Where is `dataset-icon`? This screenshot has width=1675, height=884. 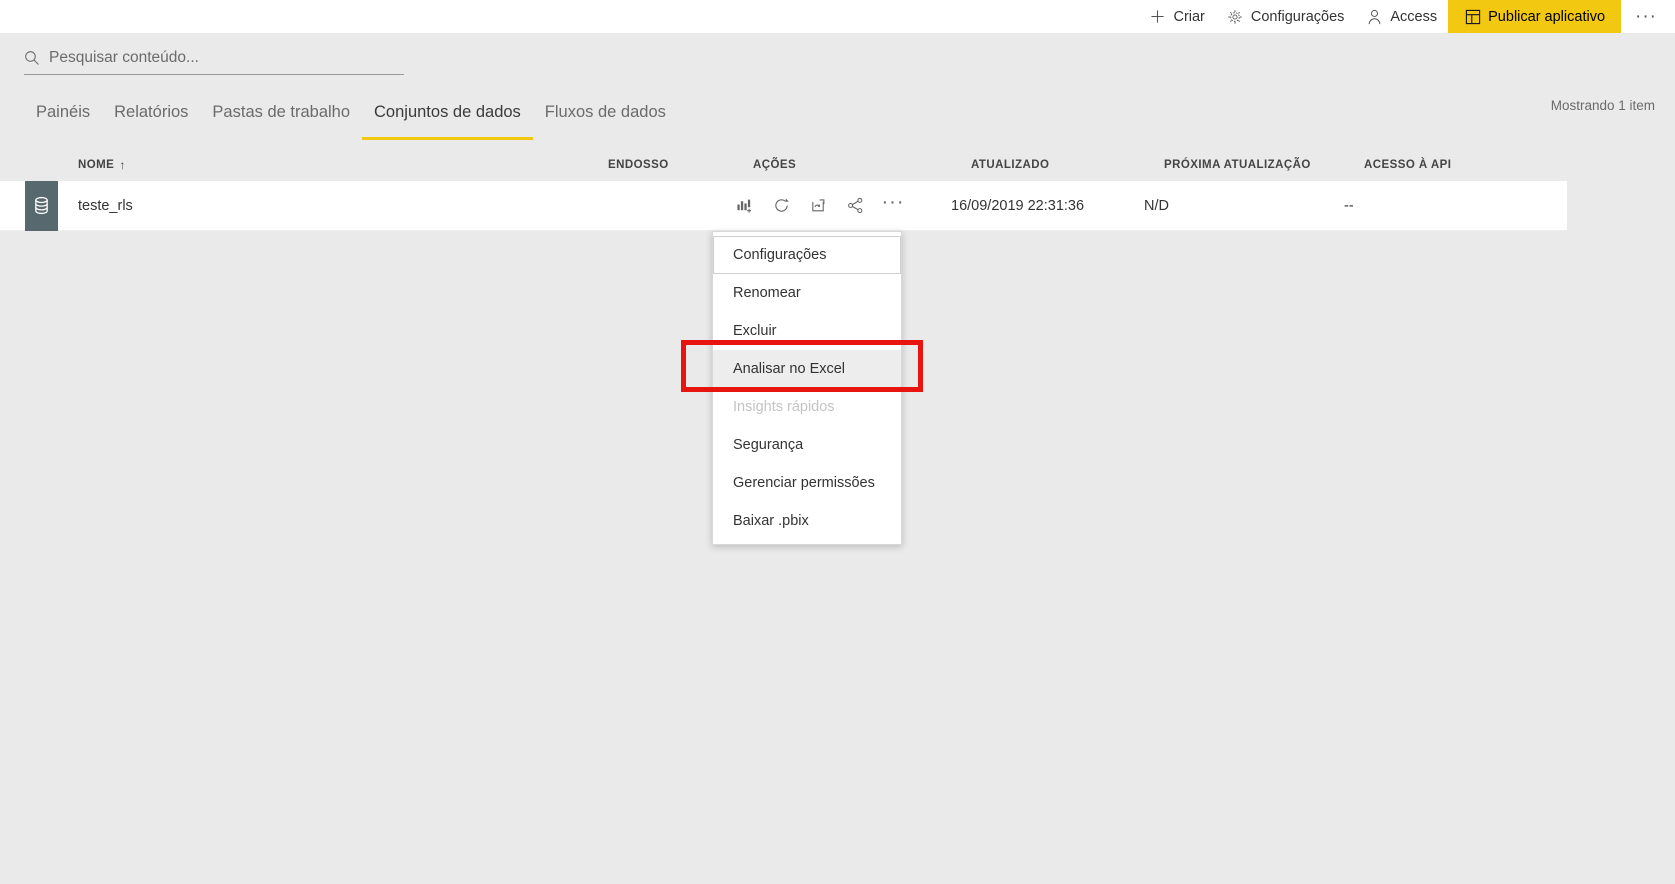 dataset-icon is located at coordinates (41, 205).